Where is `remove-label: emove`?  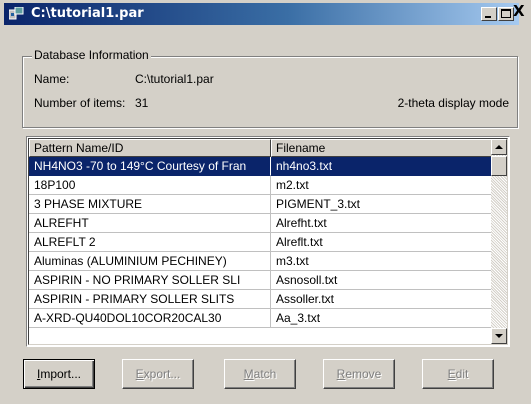
remove-label: emove is located at coordinates (363, 374).